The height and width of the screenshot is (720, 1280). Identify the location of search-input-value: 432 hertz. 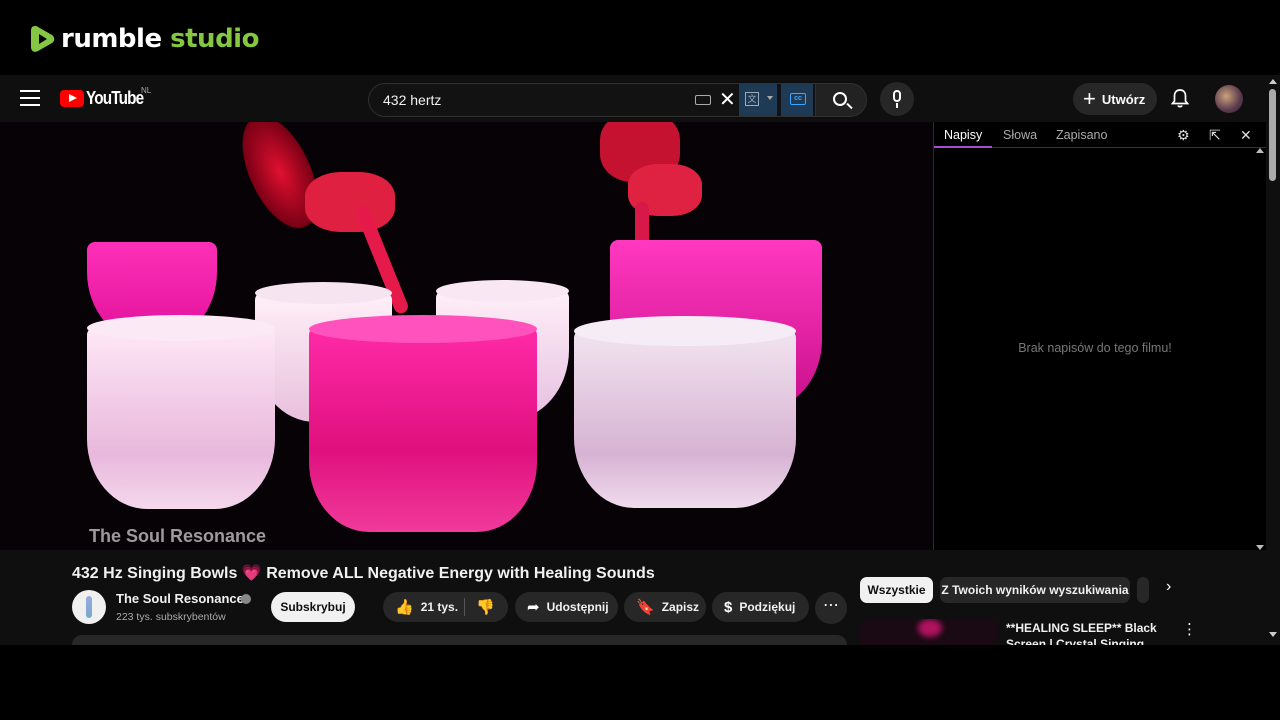
(412, 100).